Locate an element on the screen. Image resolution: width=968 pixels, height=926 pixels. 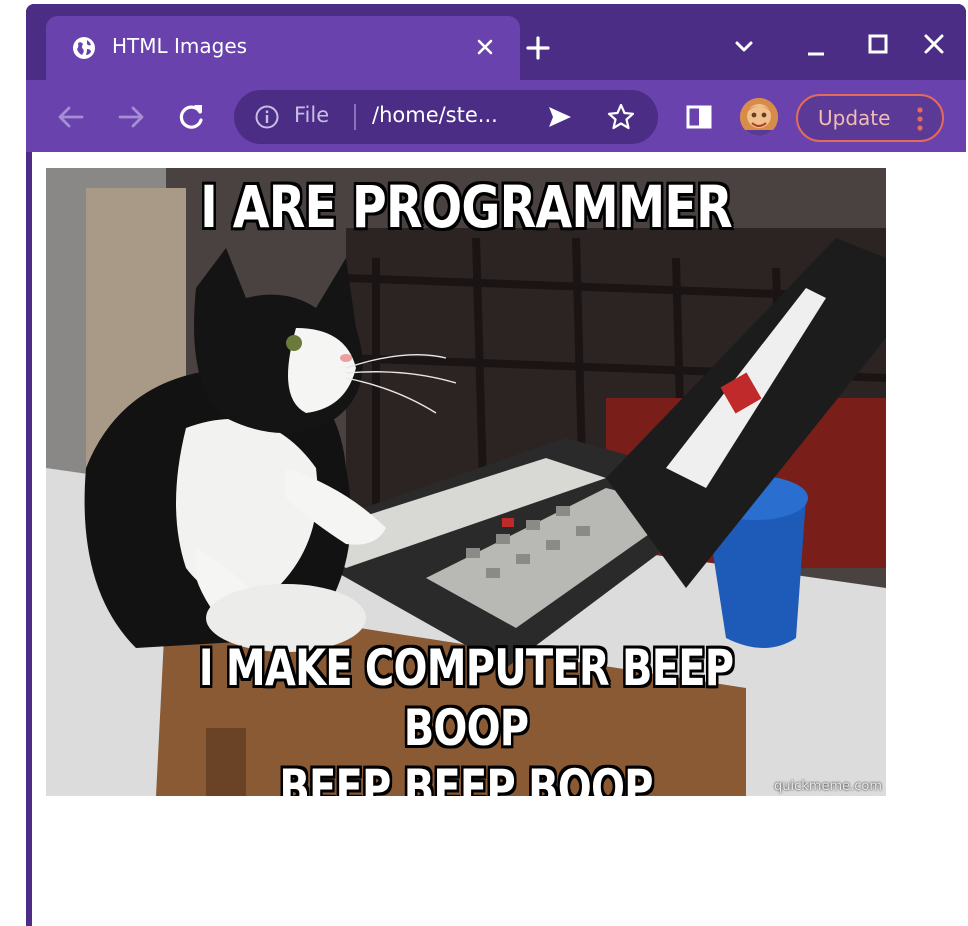
meme-watermark: quickmeme.com is located at coordinates (828, 786).